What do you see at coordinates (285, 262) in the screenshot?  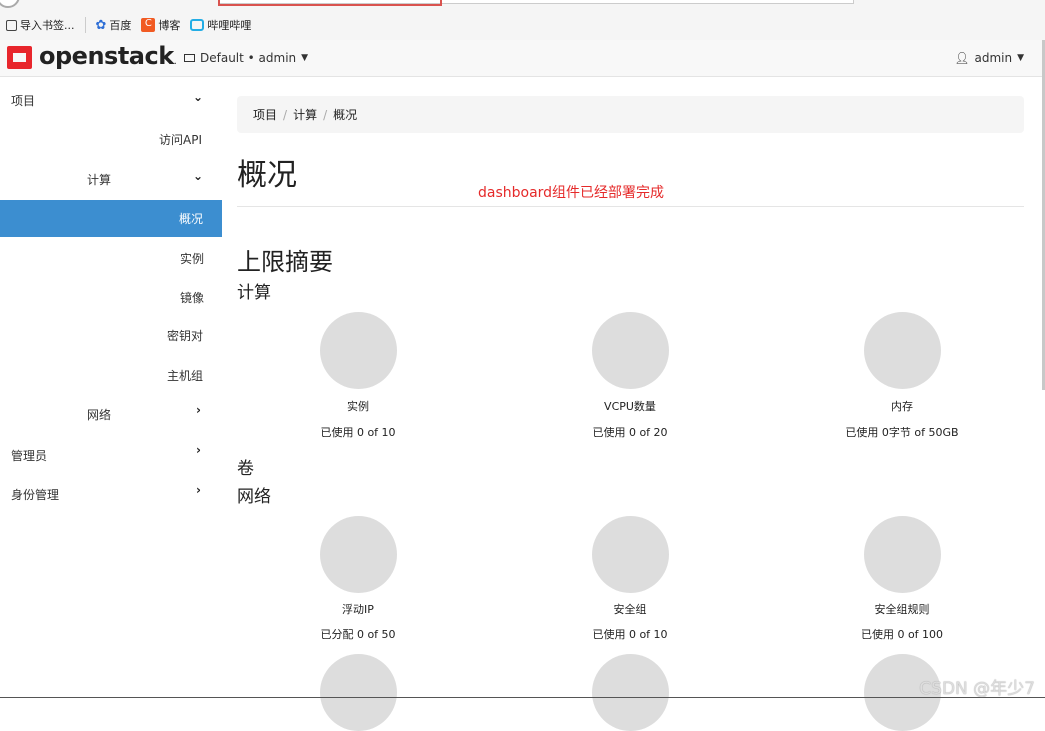 I see `limits-title: 上限摘要` at bounding box center [285, 262].